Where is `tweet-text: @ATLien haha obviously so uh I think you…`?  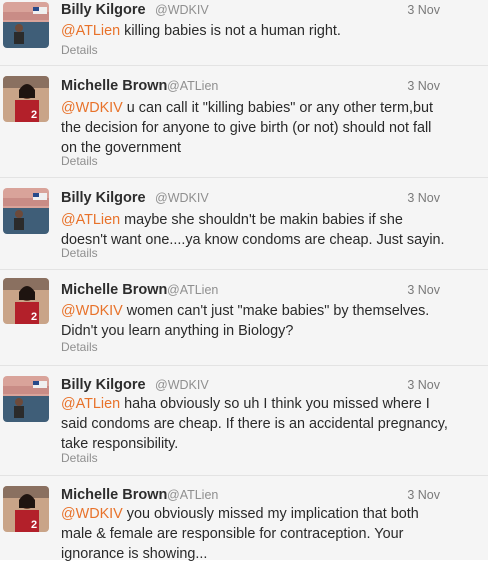
tweet-text: @ATLien haha obviously so uh I think you… is located at coordinates (256, 424).